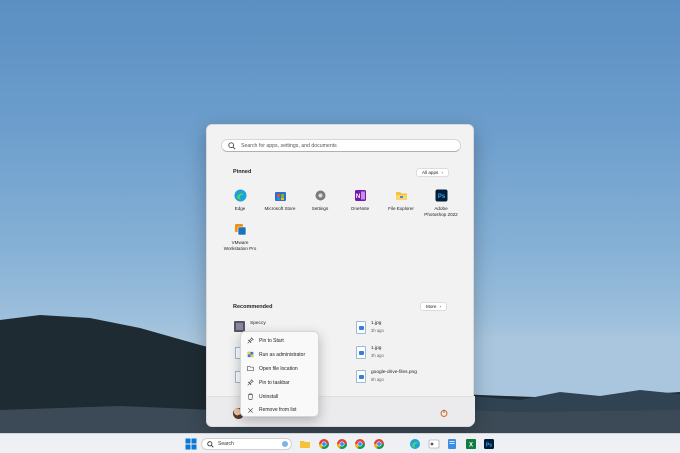 The width and height of the screenshot is (680, 453). I want to click on photoshop-taskbar-icon: Ps, so click(489, 444).